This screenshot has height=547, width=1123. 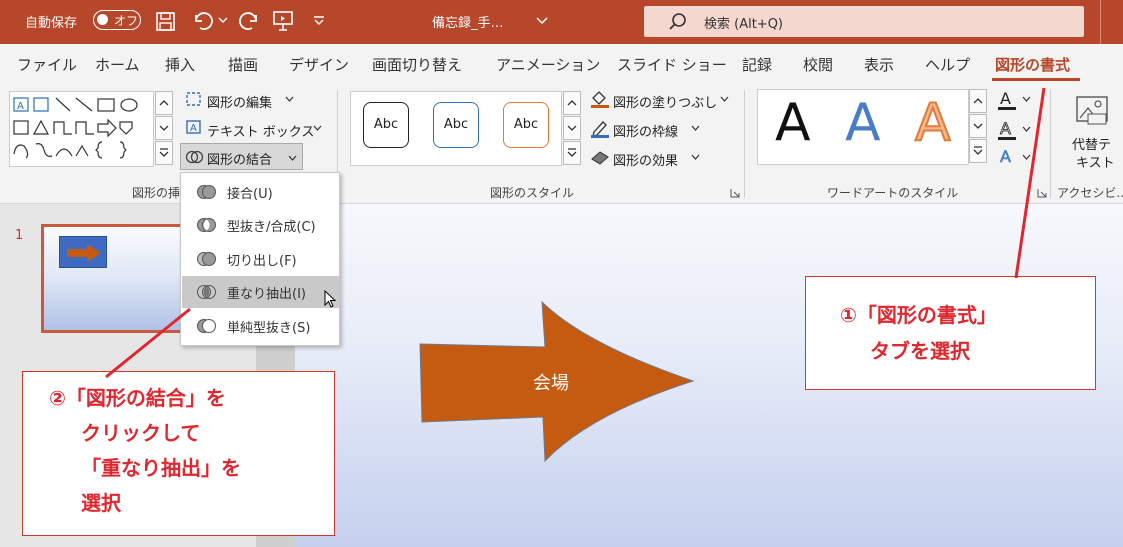 What do you see at coordinates (249, 21) in the screenshot?
I see `redo-icon` at bounding box center [249, 21].